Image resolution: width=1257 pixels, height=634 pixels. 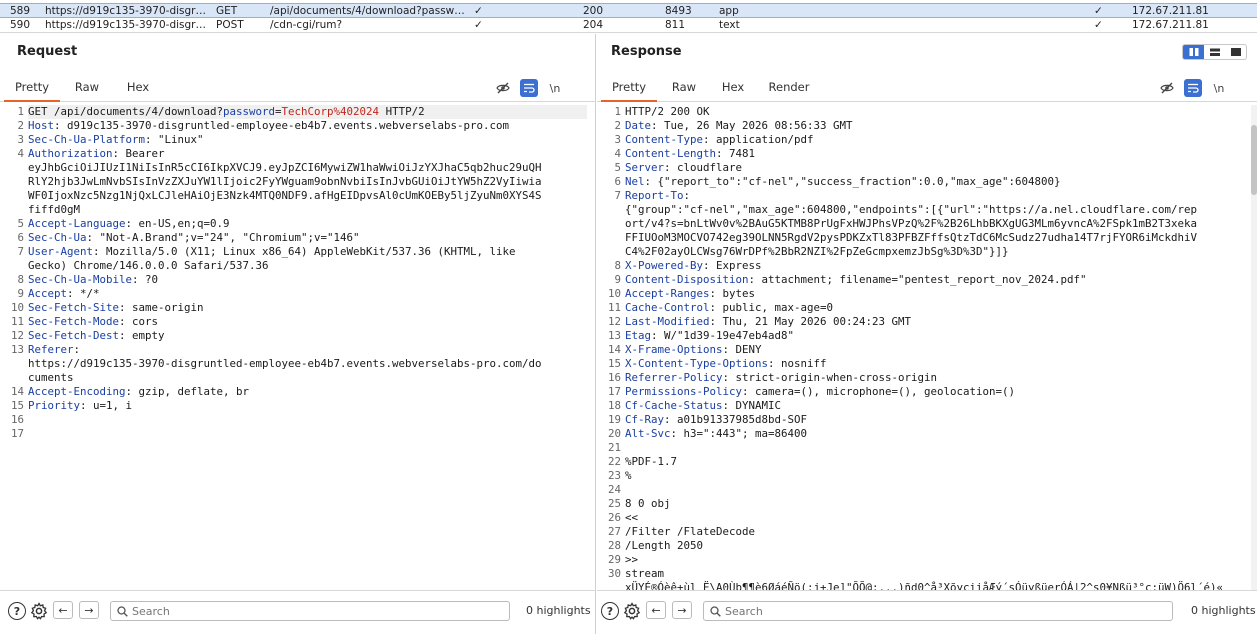 What do you see at coordinates (629, 88) in the screenshot?
I see `tab-response-pretty: Pretty` at bounding box center [629, 88].